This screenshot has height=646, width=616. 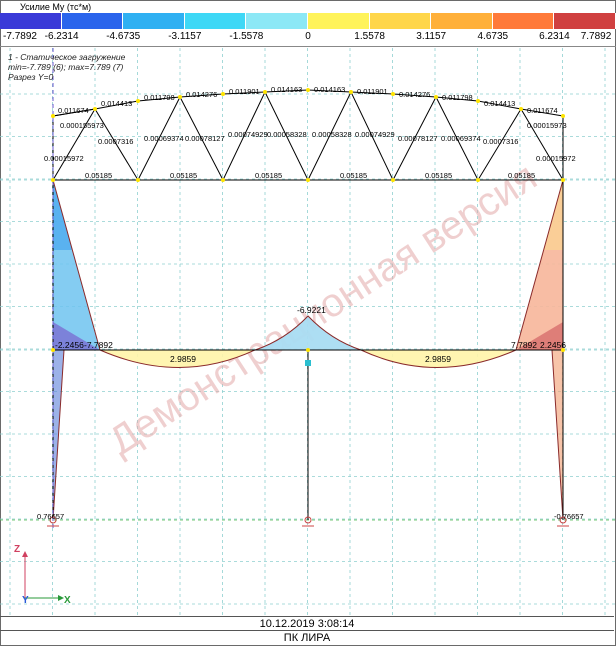 I want to click on axis-z-label: Z, so click(x=17, y=549).